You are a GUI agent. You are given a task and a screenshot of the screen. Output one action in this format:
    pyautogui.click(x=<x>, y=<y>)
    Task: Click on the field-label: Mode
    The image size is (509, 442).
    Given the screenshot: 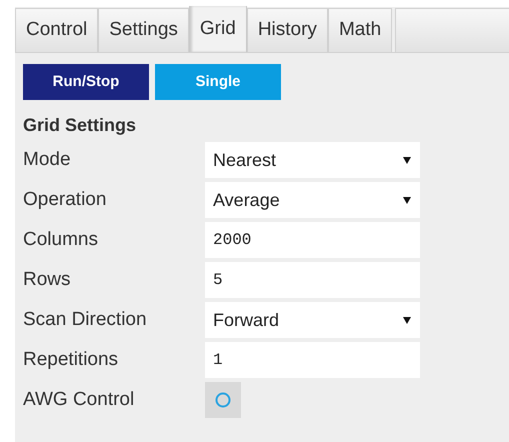 What is the action you would take?
    pyautogui.click(x=47, y=160)
    